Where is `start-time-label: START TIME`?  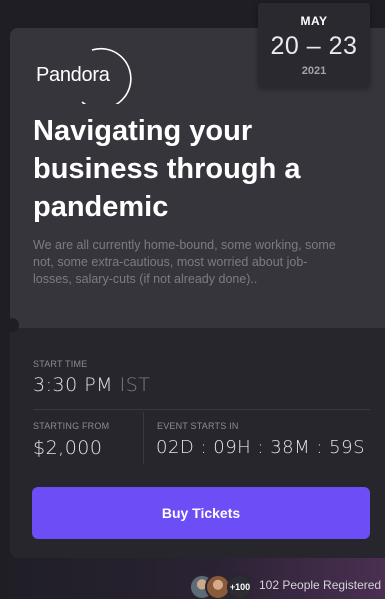
start-time-label: START TIME is located at coordinates (60, 364).